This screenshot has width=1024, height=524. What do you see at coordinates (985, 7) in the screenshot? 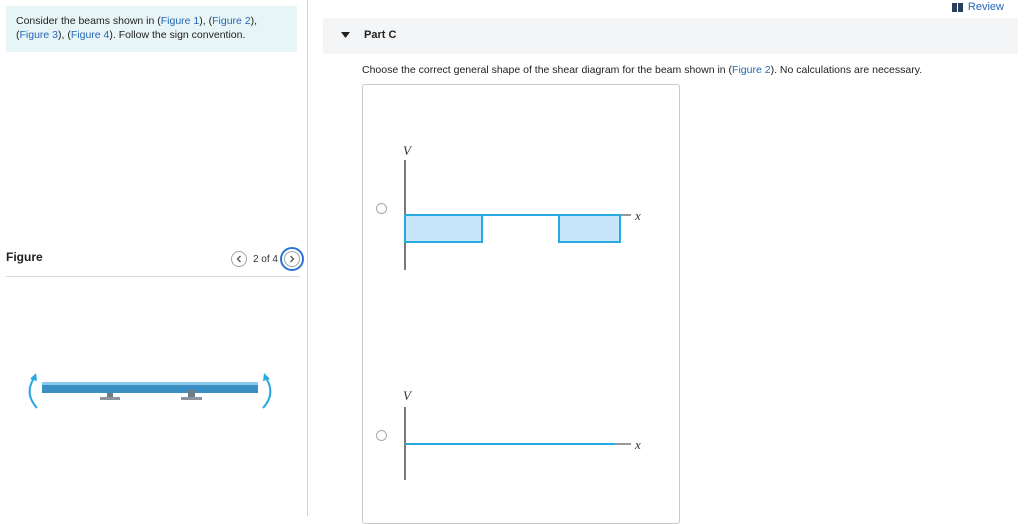
I see `review-label: Review` at bounding box center [985, 7].